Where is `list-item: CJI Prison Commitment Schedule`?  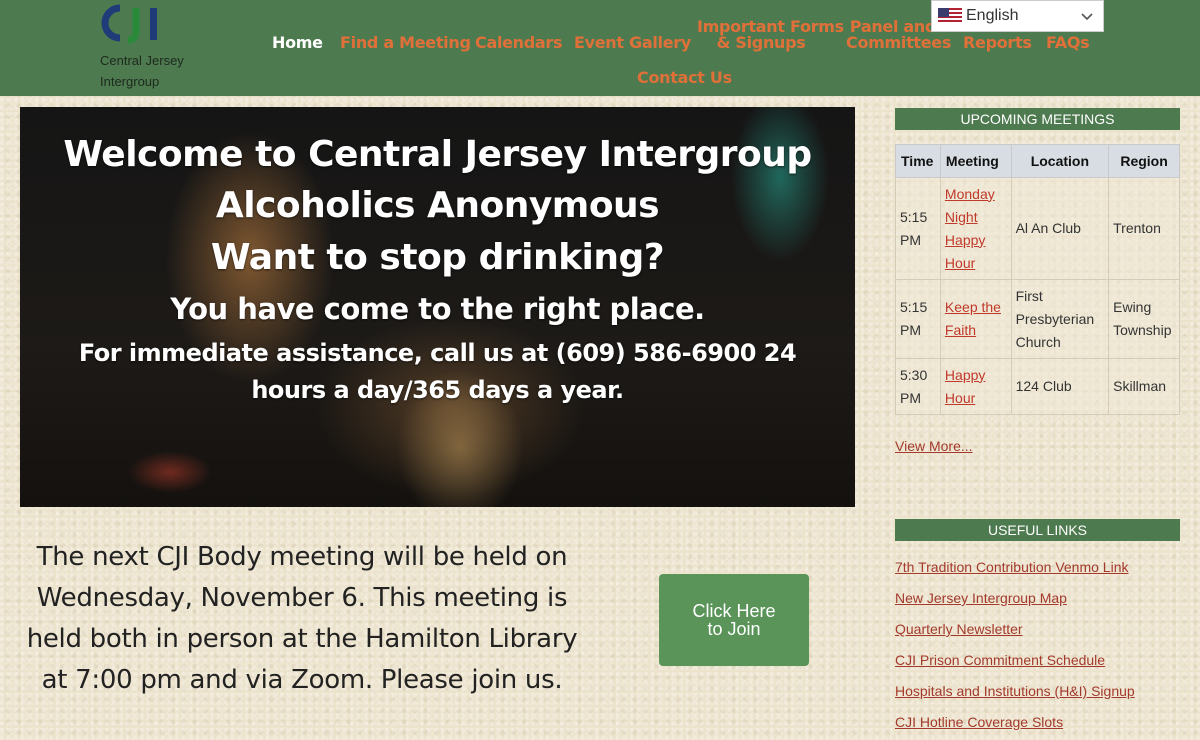
list-item: CJI Prison Commitment Schedule is located at coordinates (1015, 667).